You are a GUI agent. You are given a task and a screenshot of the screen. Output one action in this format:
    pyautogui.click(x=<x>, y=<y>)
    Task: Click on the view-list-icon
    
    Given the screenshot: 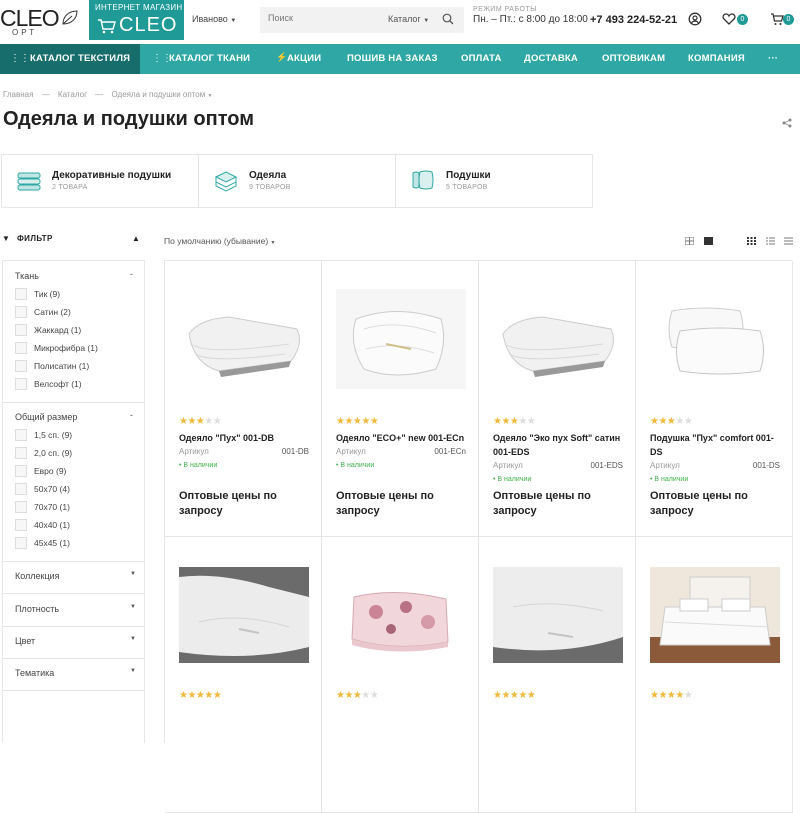 What is the action you would take?
    pyautogui.click(x=770, y=241)
    